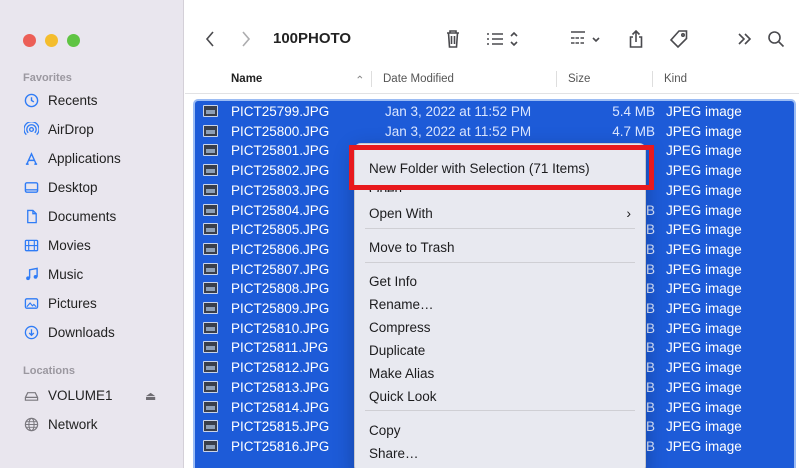  Describe the element at coordinates (458, 131) in the screenshot. I see `file-date: Jan 3, 2022 at 11:52 PM` at that location.